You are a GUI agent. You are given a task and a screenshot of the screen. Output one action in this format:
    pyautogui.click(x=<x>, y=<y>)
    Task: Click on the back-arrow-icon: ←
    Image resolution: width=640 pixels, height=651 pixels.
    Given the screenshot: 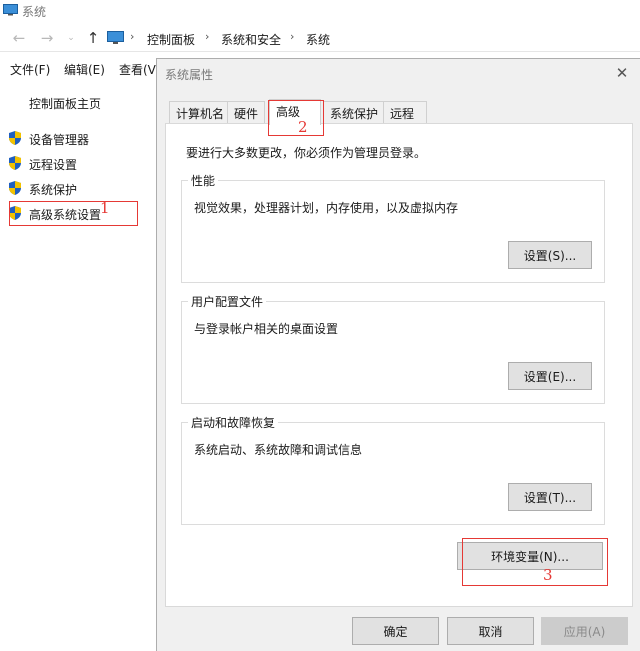 What is the action you would take?
    pyautogui.click(x=19, y=38)
    